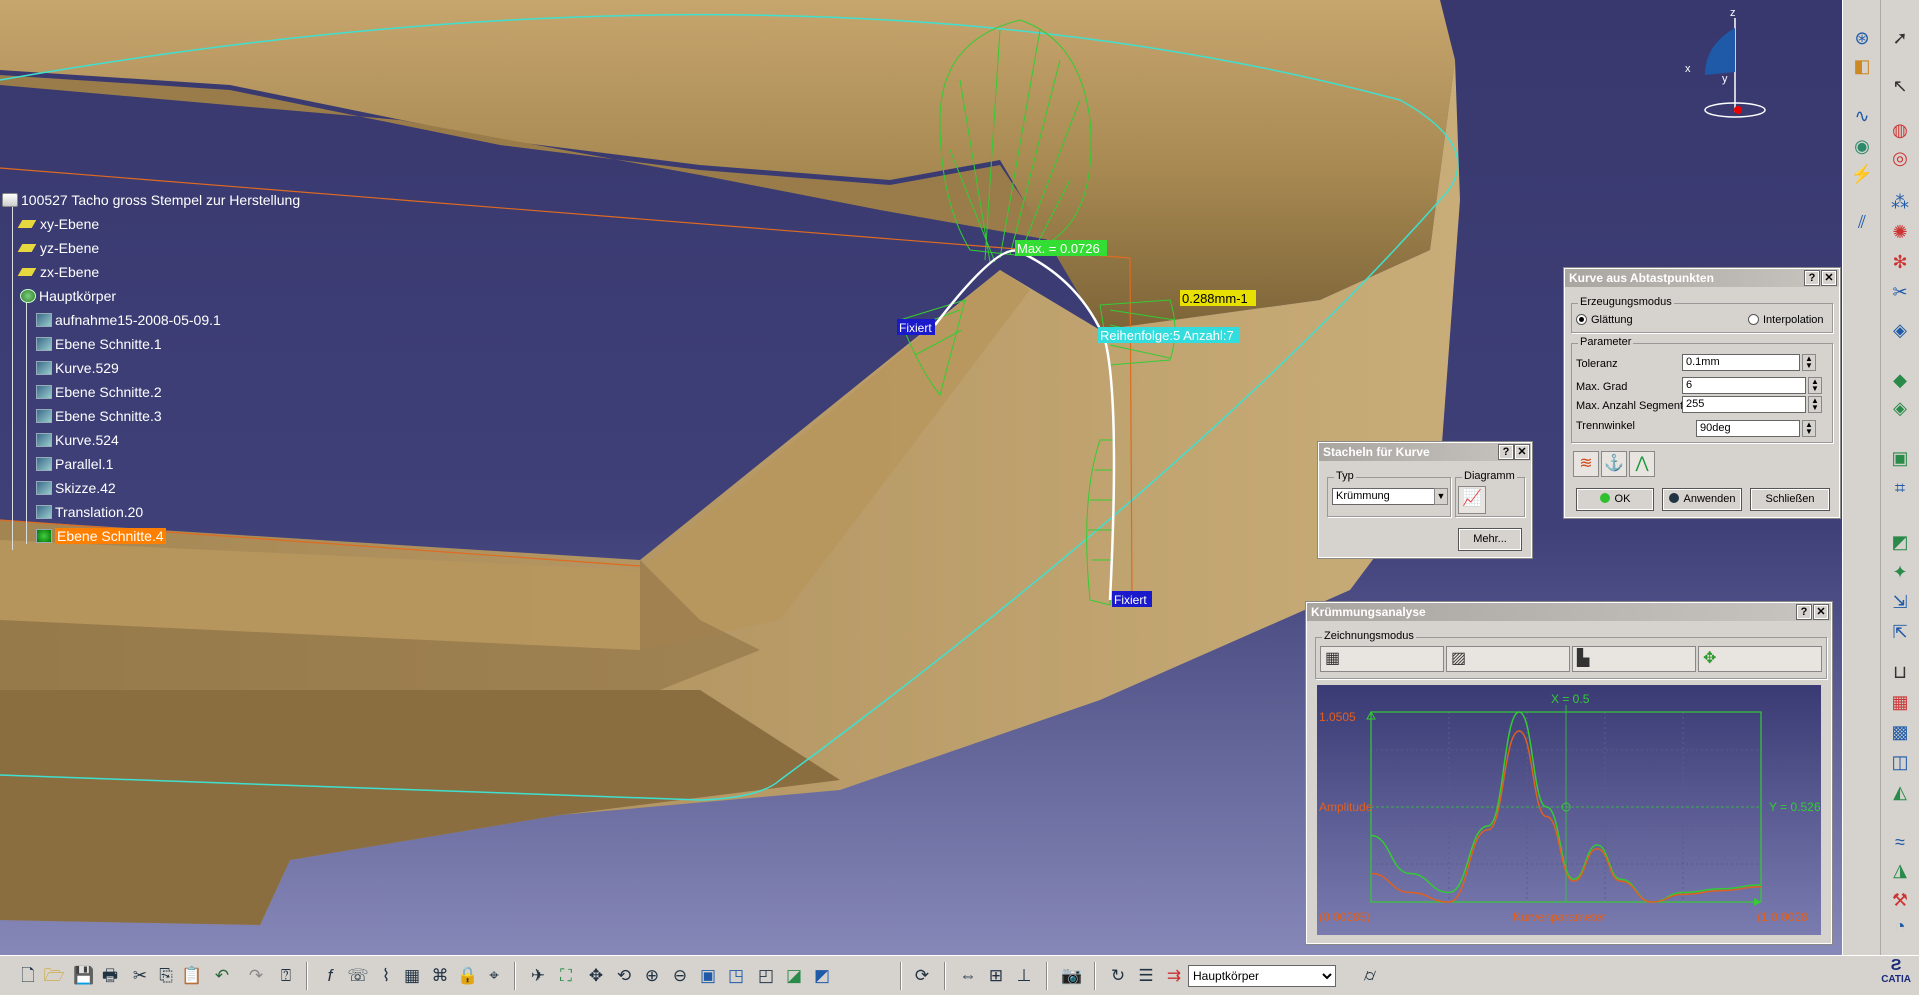  What do you see at coordinates (1900, 292) in the screenshot?
I see `protected-icon: ✂` at bounding box center [1900, 292].